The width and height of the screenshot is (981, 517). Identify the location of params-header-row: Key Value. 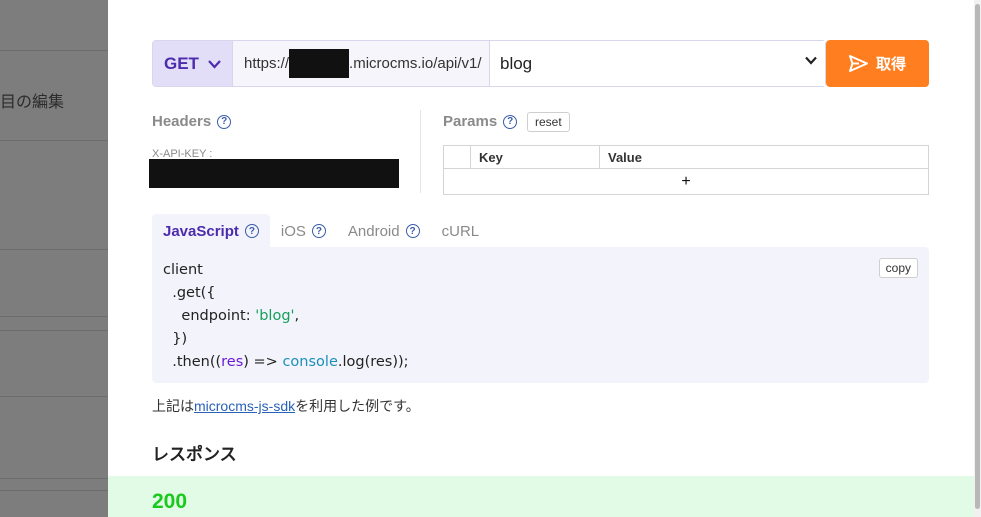
(686, 157).